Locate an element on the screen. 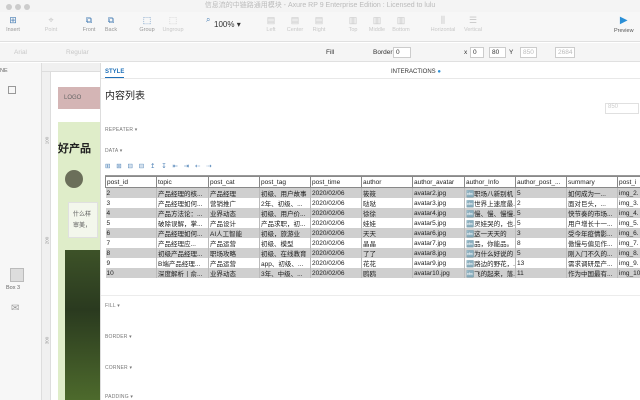 The image size is (640, 400). ungroup-button: ⬚ Ungroup is located at coordinates (173, 24).